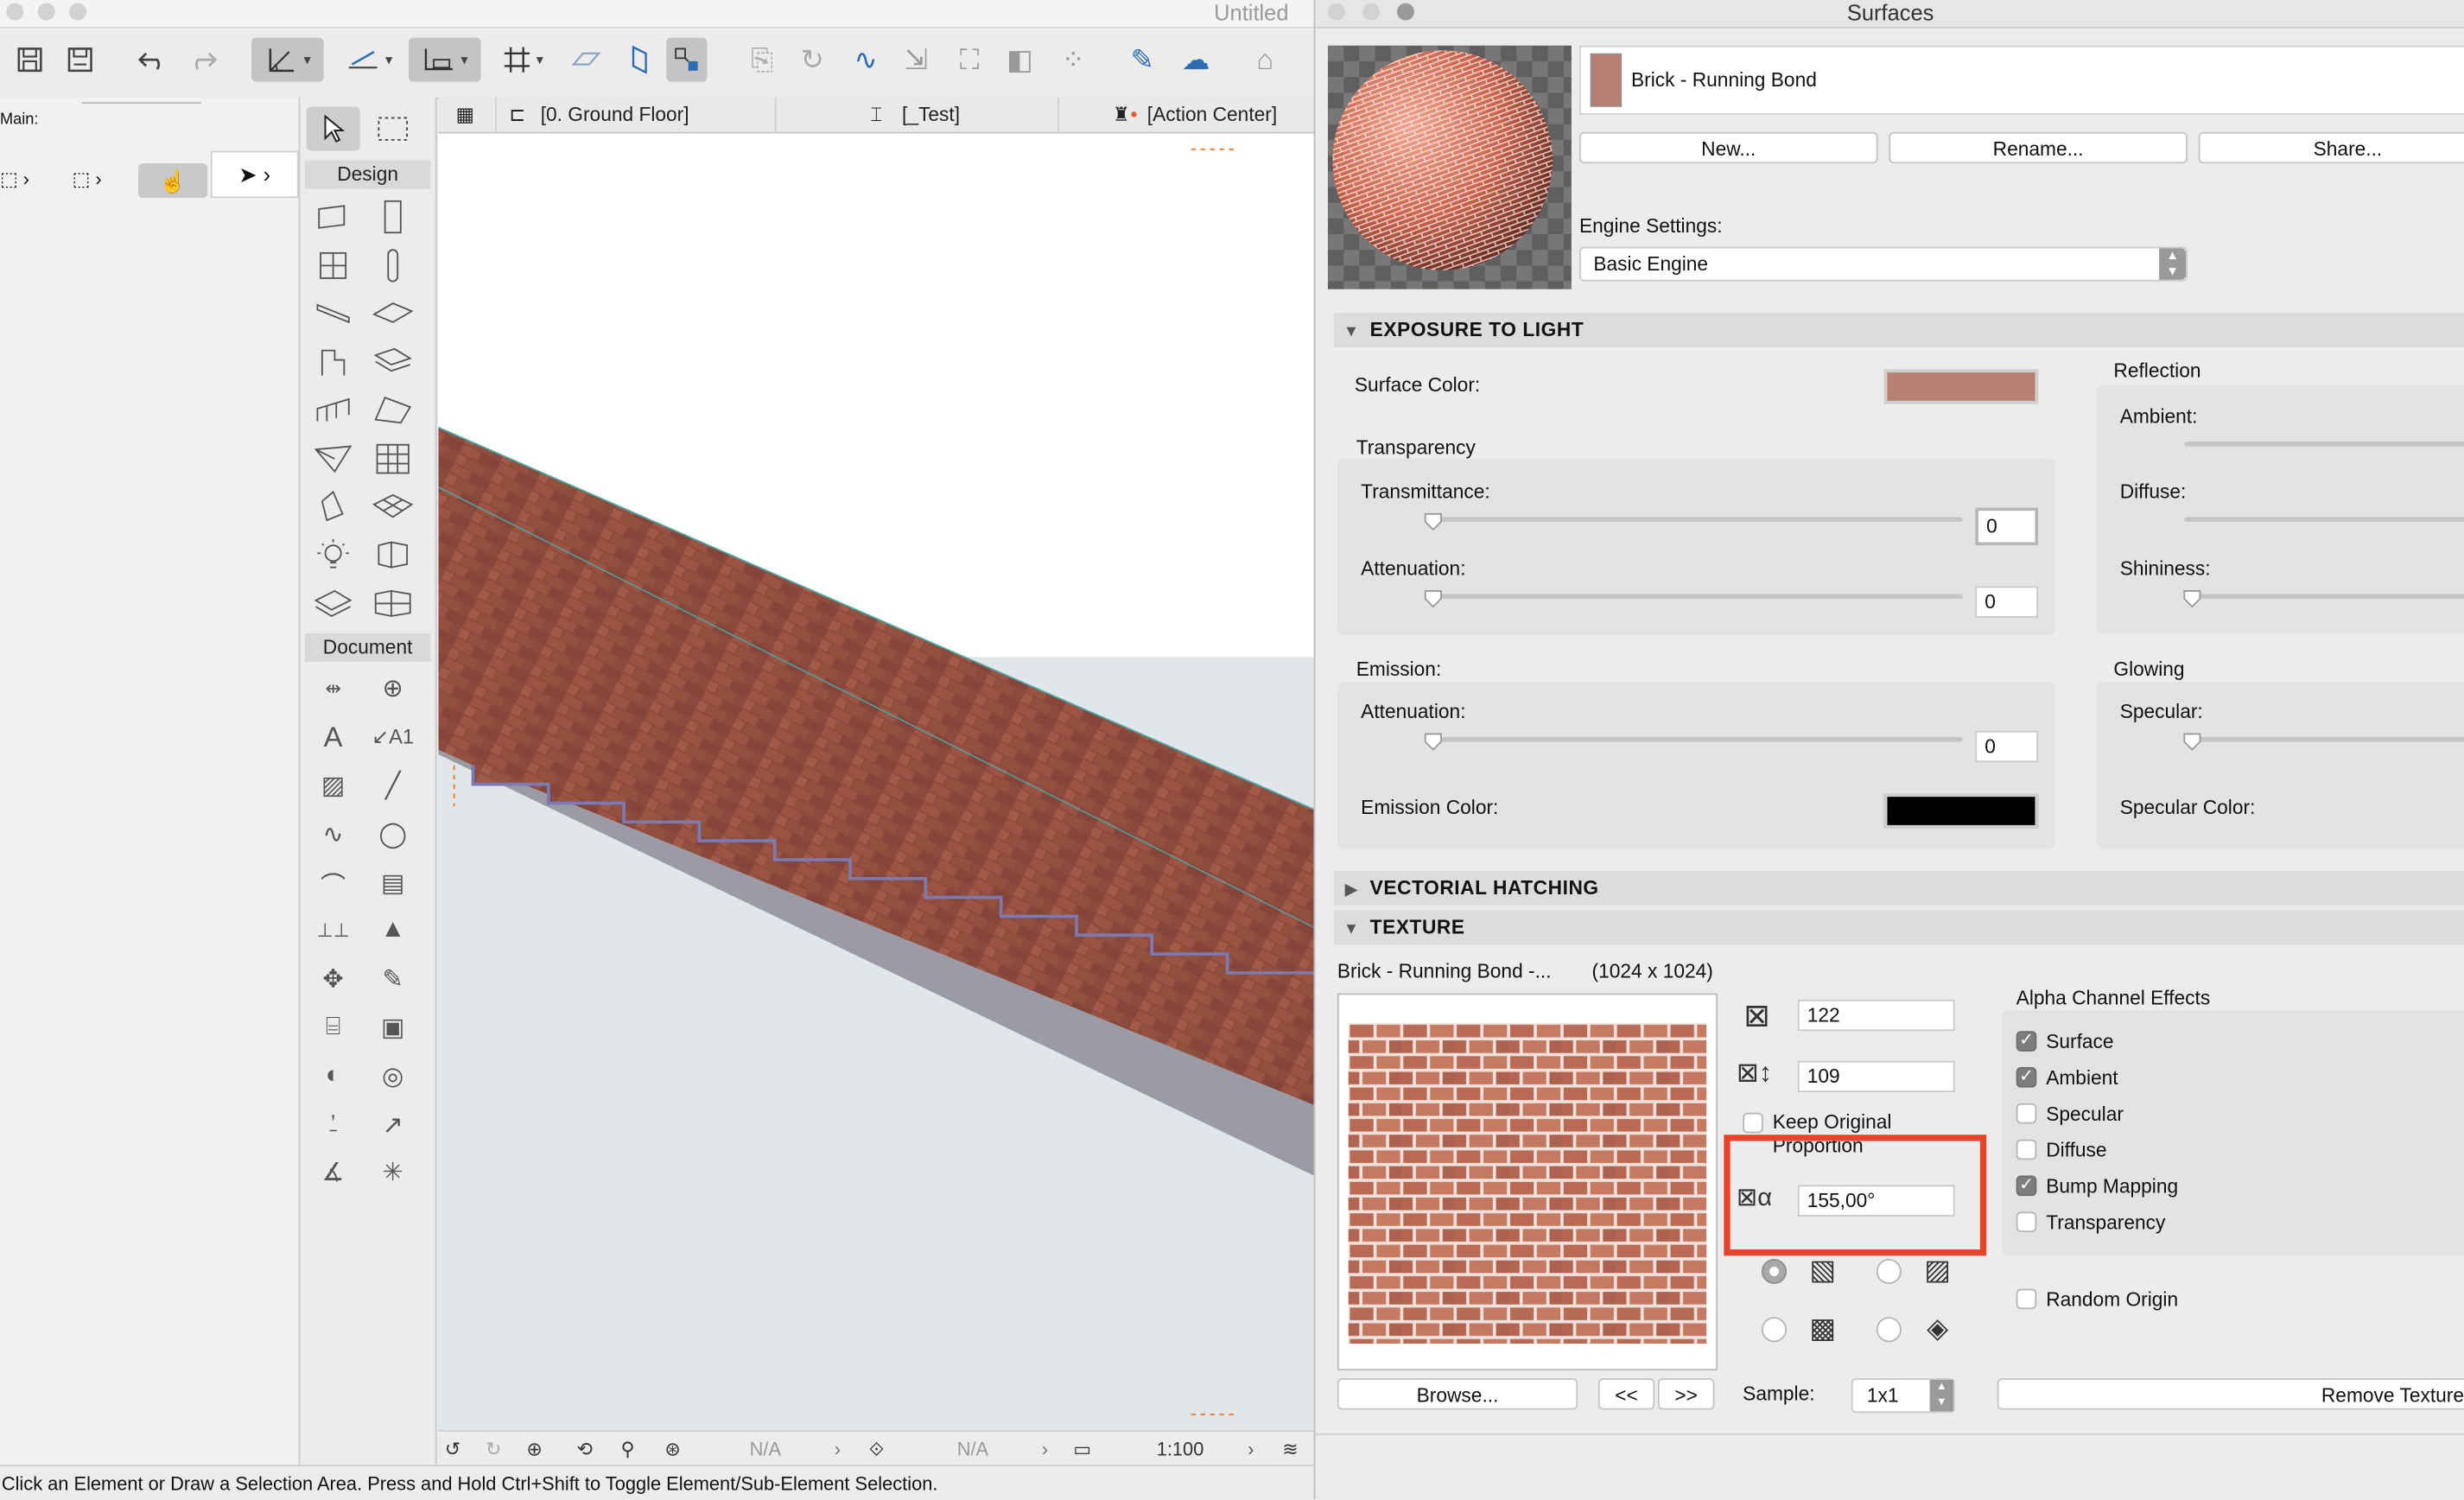  Describe the element at coordinates (31, 179) in the screenshot. I see `marquee-tool-icon: ⬚ ›` at that location.